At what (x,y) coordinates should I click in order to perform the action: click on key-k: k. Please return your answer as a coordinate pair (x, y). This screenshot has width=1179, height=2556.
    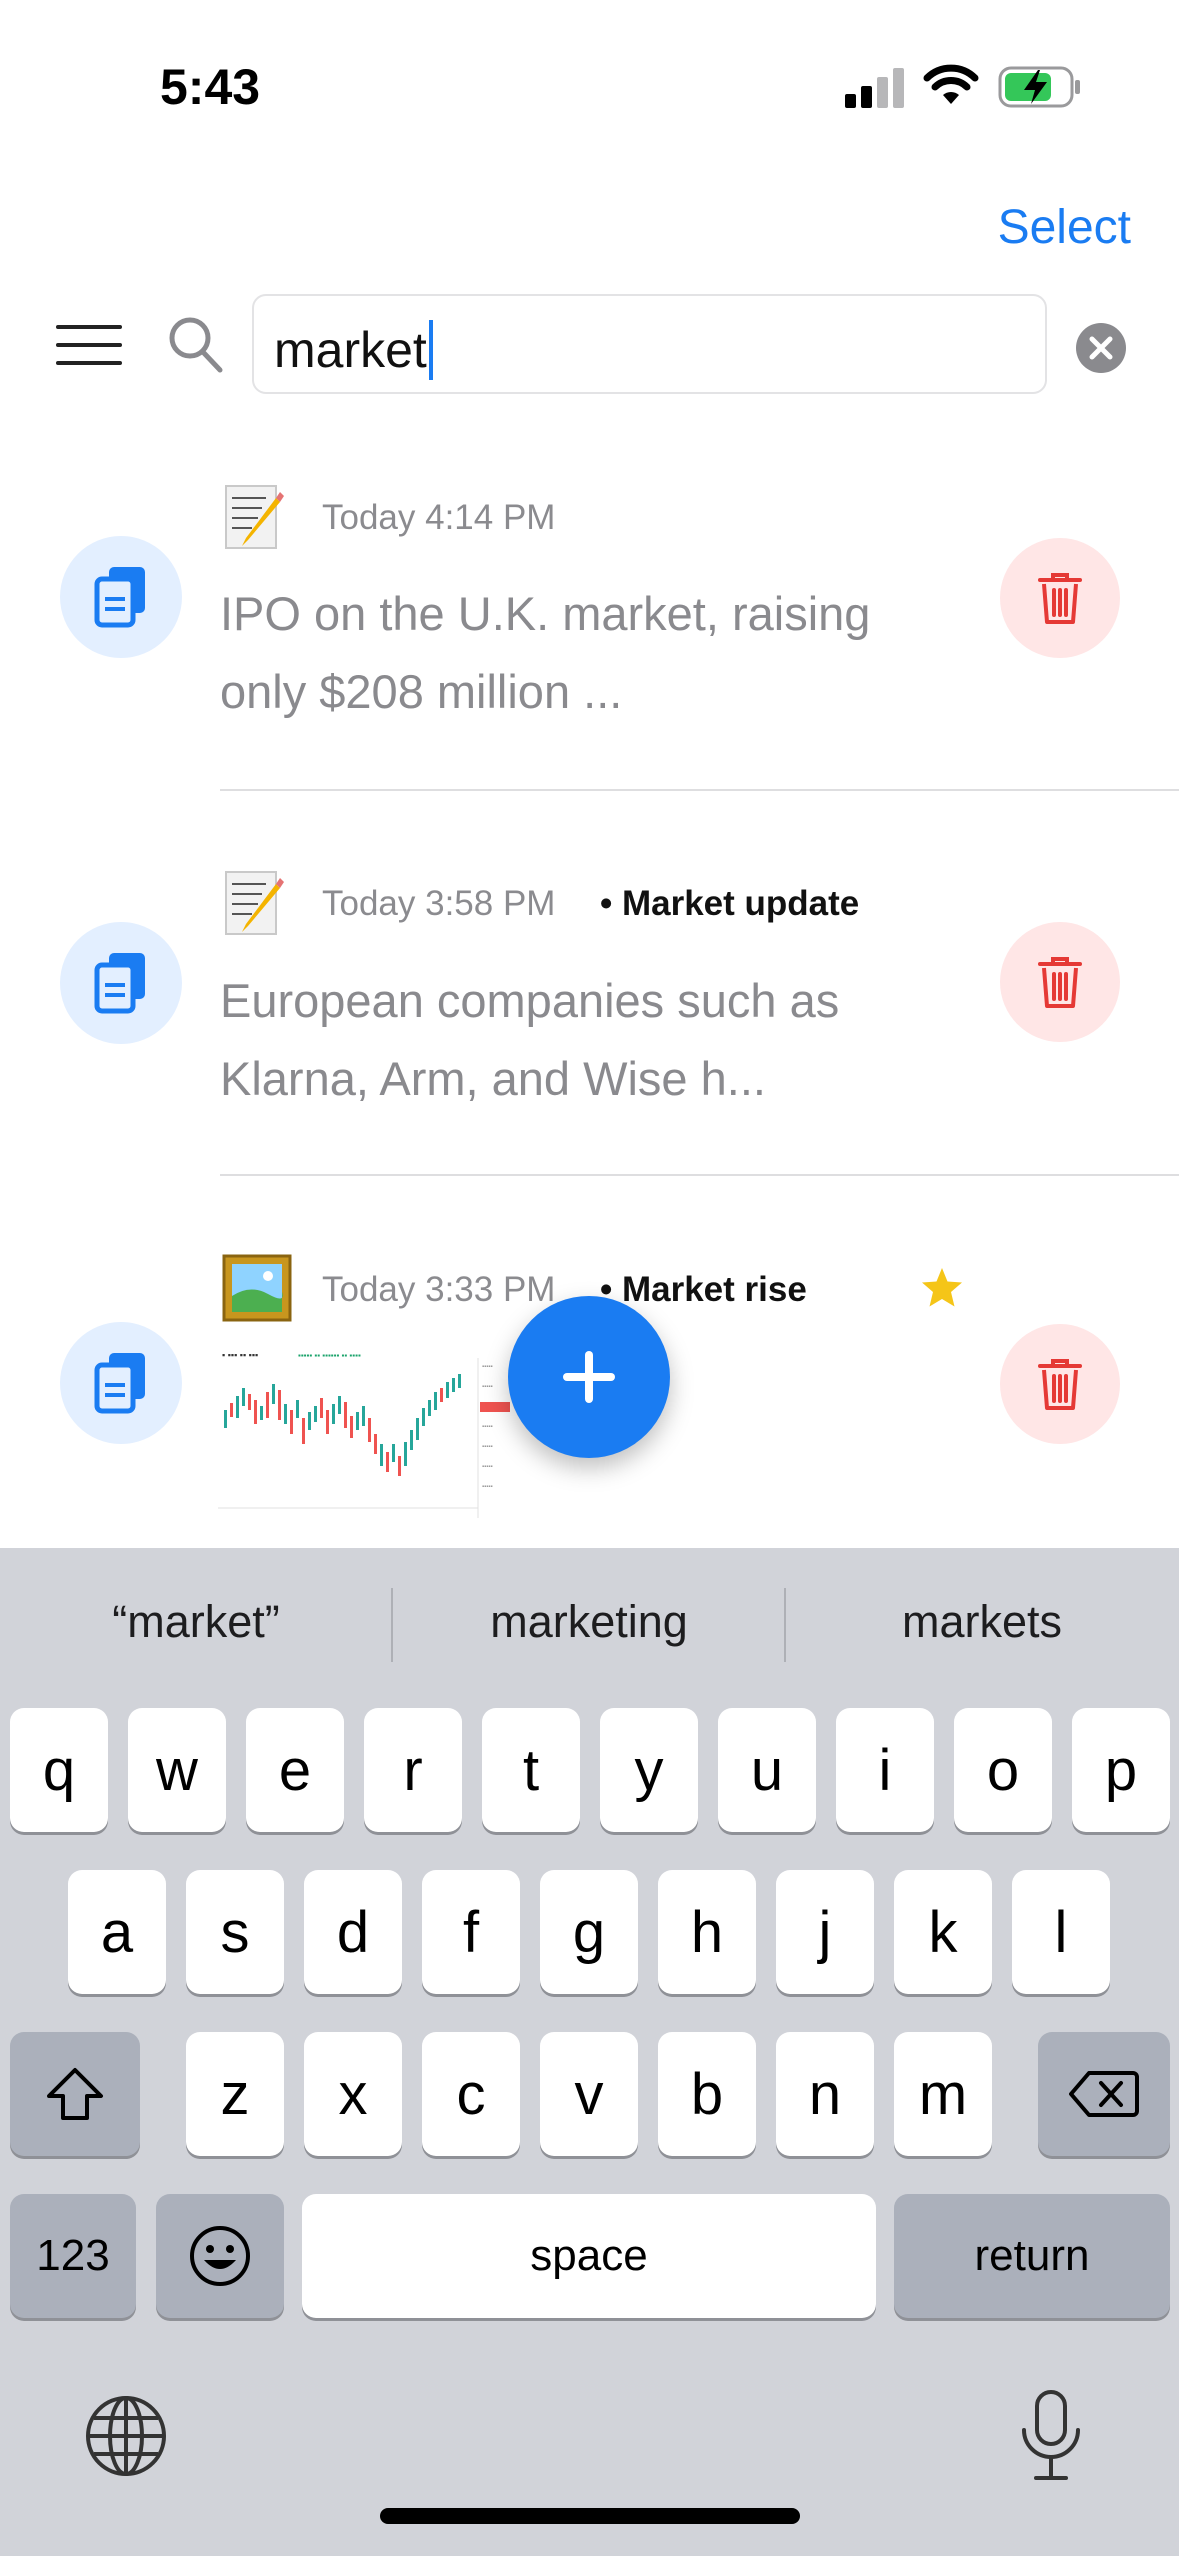
    Looking at the image, I should click on (943, 1932).